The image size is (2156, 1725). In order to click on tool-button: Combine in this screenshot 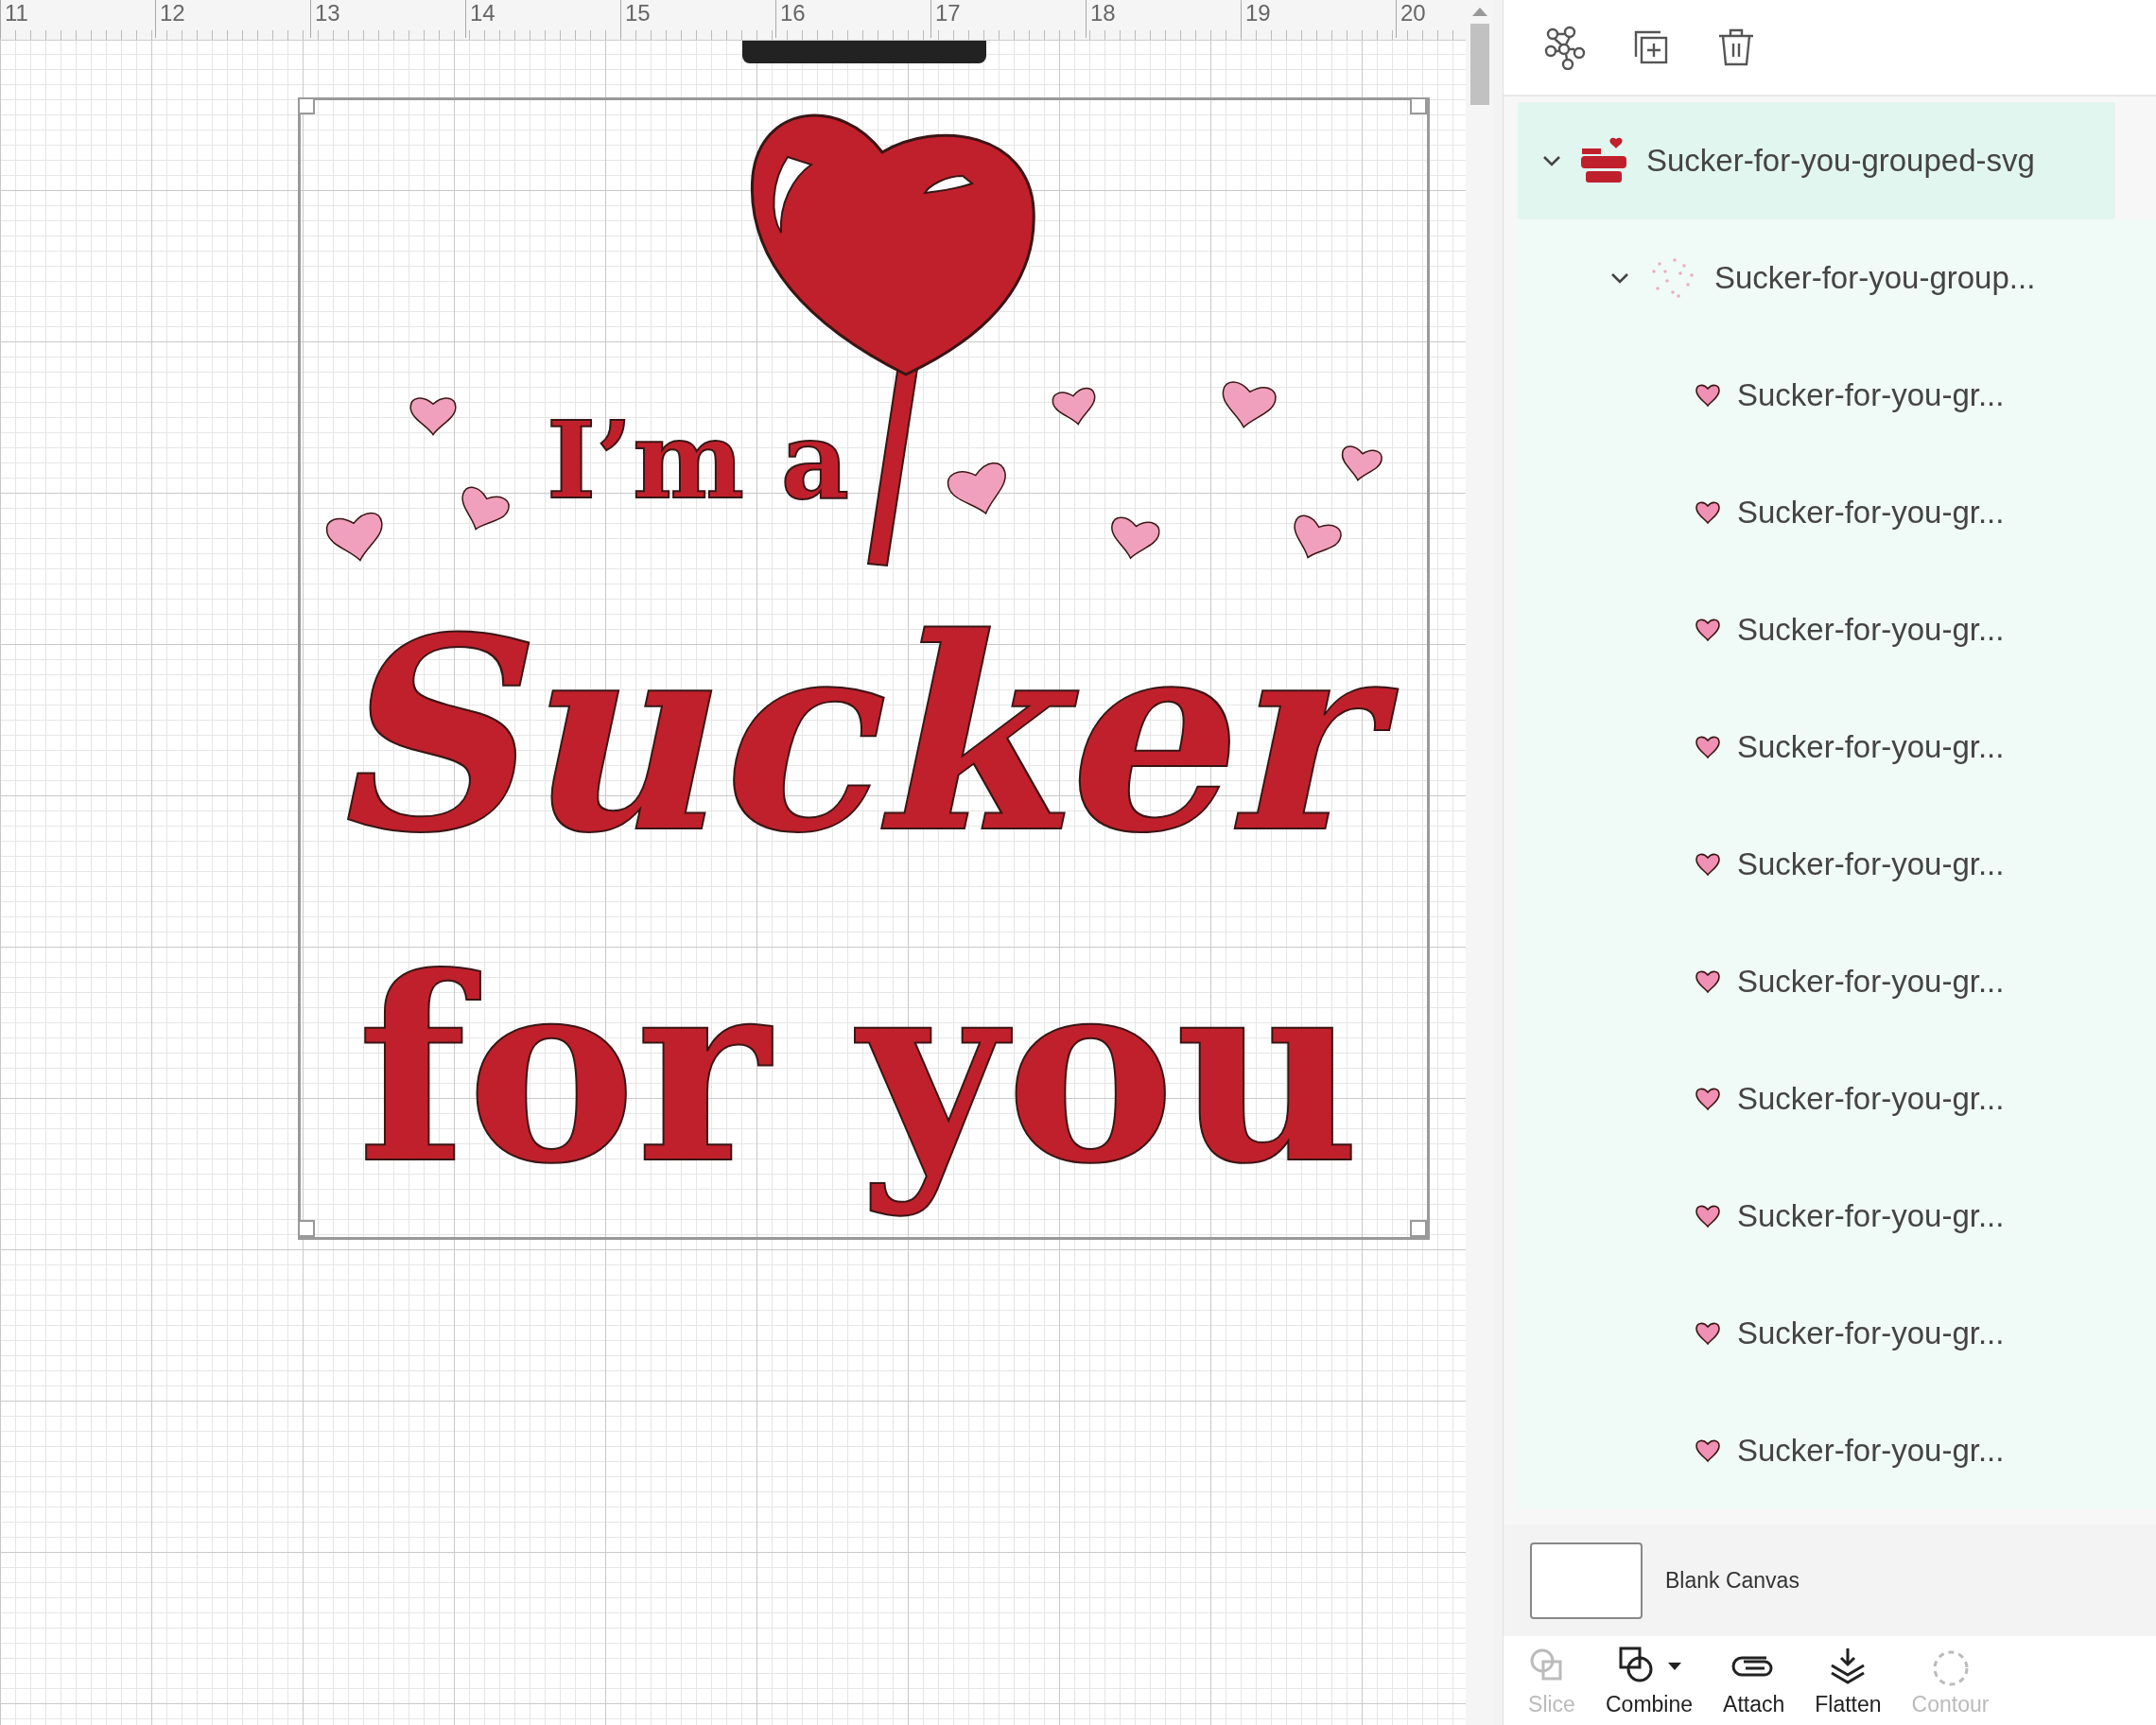, I will do `click(1650, 1680)`.